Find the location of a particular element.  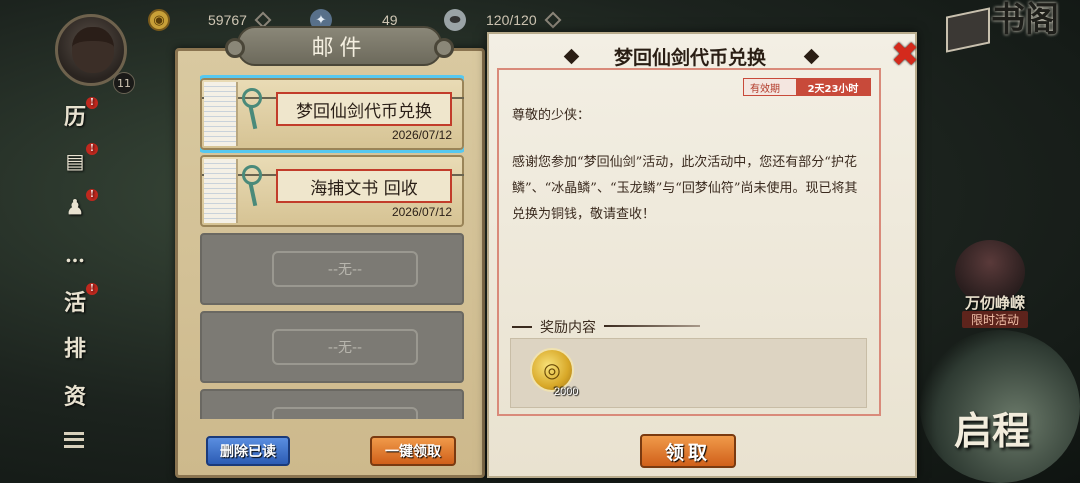

mail-subject: 海捕文书 回收 is located at coordinates (364, 186).